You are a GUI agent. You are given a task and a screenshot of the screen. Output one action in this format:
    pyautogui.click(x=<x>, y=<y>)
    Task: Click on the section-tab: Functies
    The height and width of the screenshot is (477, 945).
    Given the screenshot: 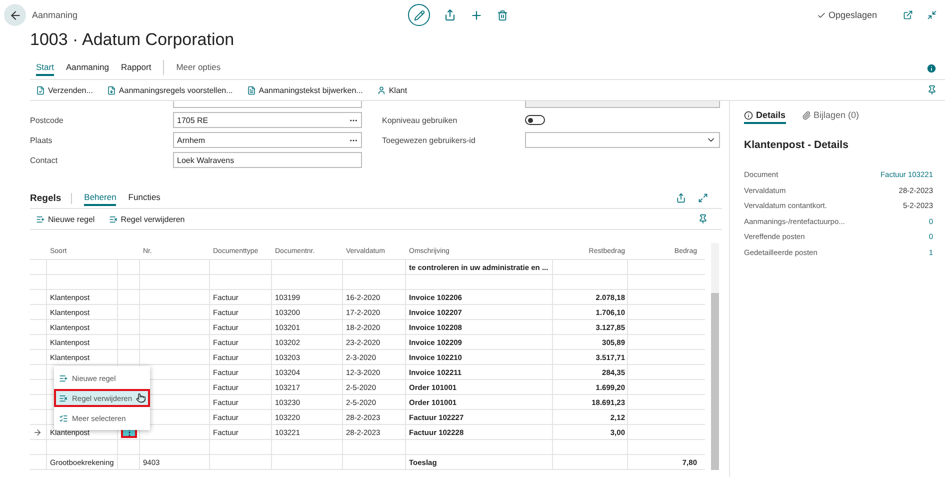 What is the action you would take?
    pyautogui.click(x=144, y=198)
    